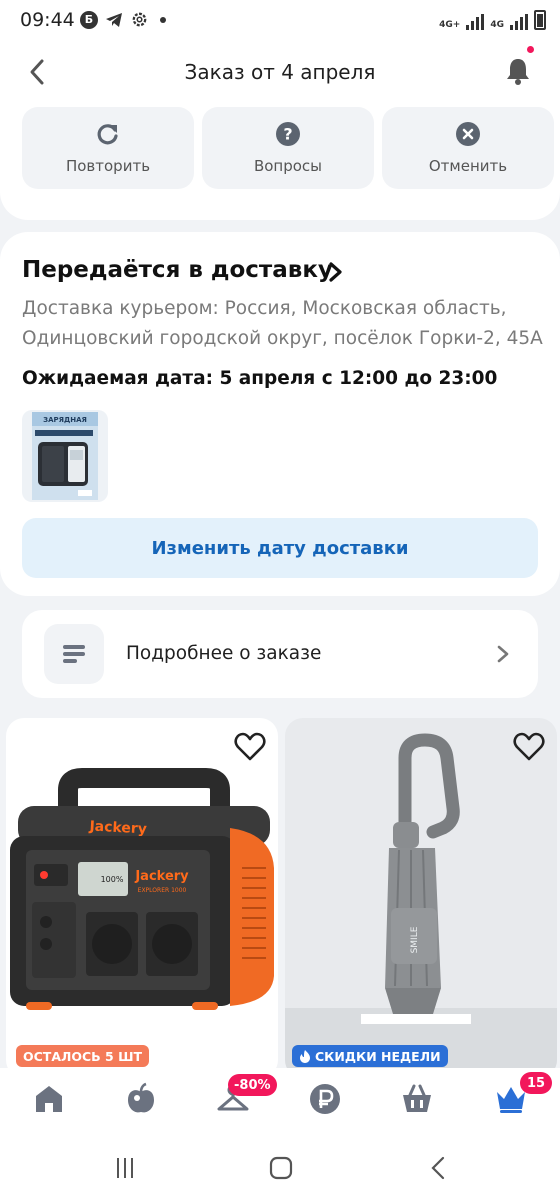 The height and width of the screenshot is (1200, 560). I want to click on settings-icon, so click(139, 19).